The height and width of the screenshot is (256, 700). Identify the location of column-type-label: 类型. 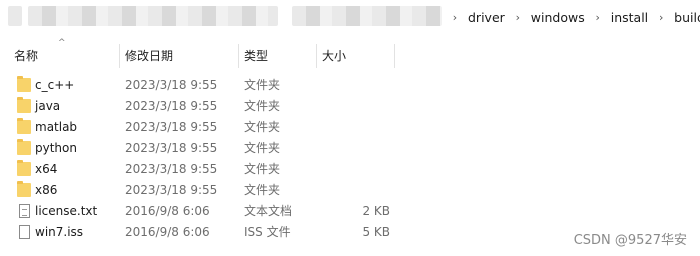
(256, 55).